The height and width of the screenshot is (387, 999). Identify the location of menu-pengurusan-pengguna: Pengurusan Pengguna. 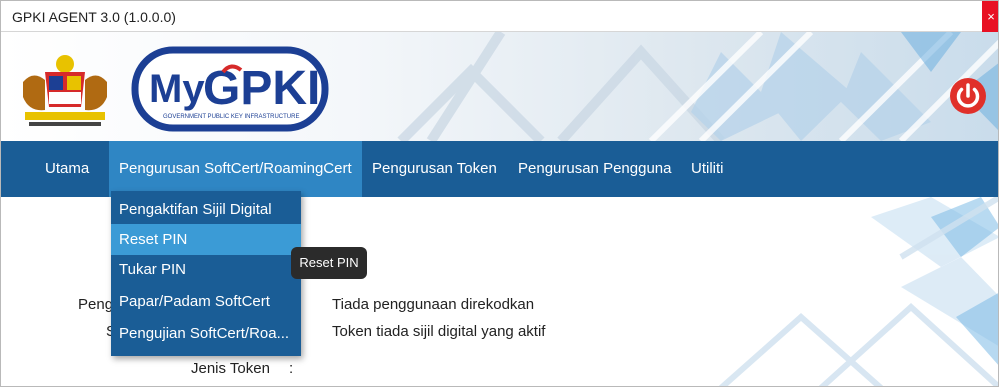
(594, 169).